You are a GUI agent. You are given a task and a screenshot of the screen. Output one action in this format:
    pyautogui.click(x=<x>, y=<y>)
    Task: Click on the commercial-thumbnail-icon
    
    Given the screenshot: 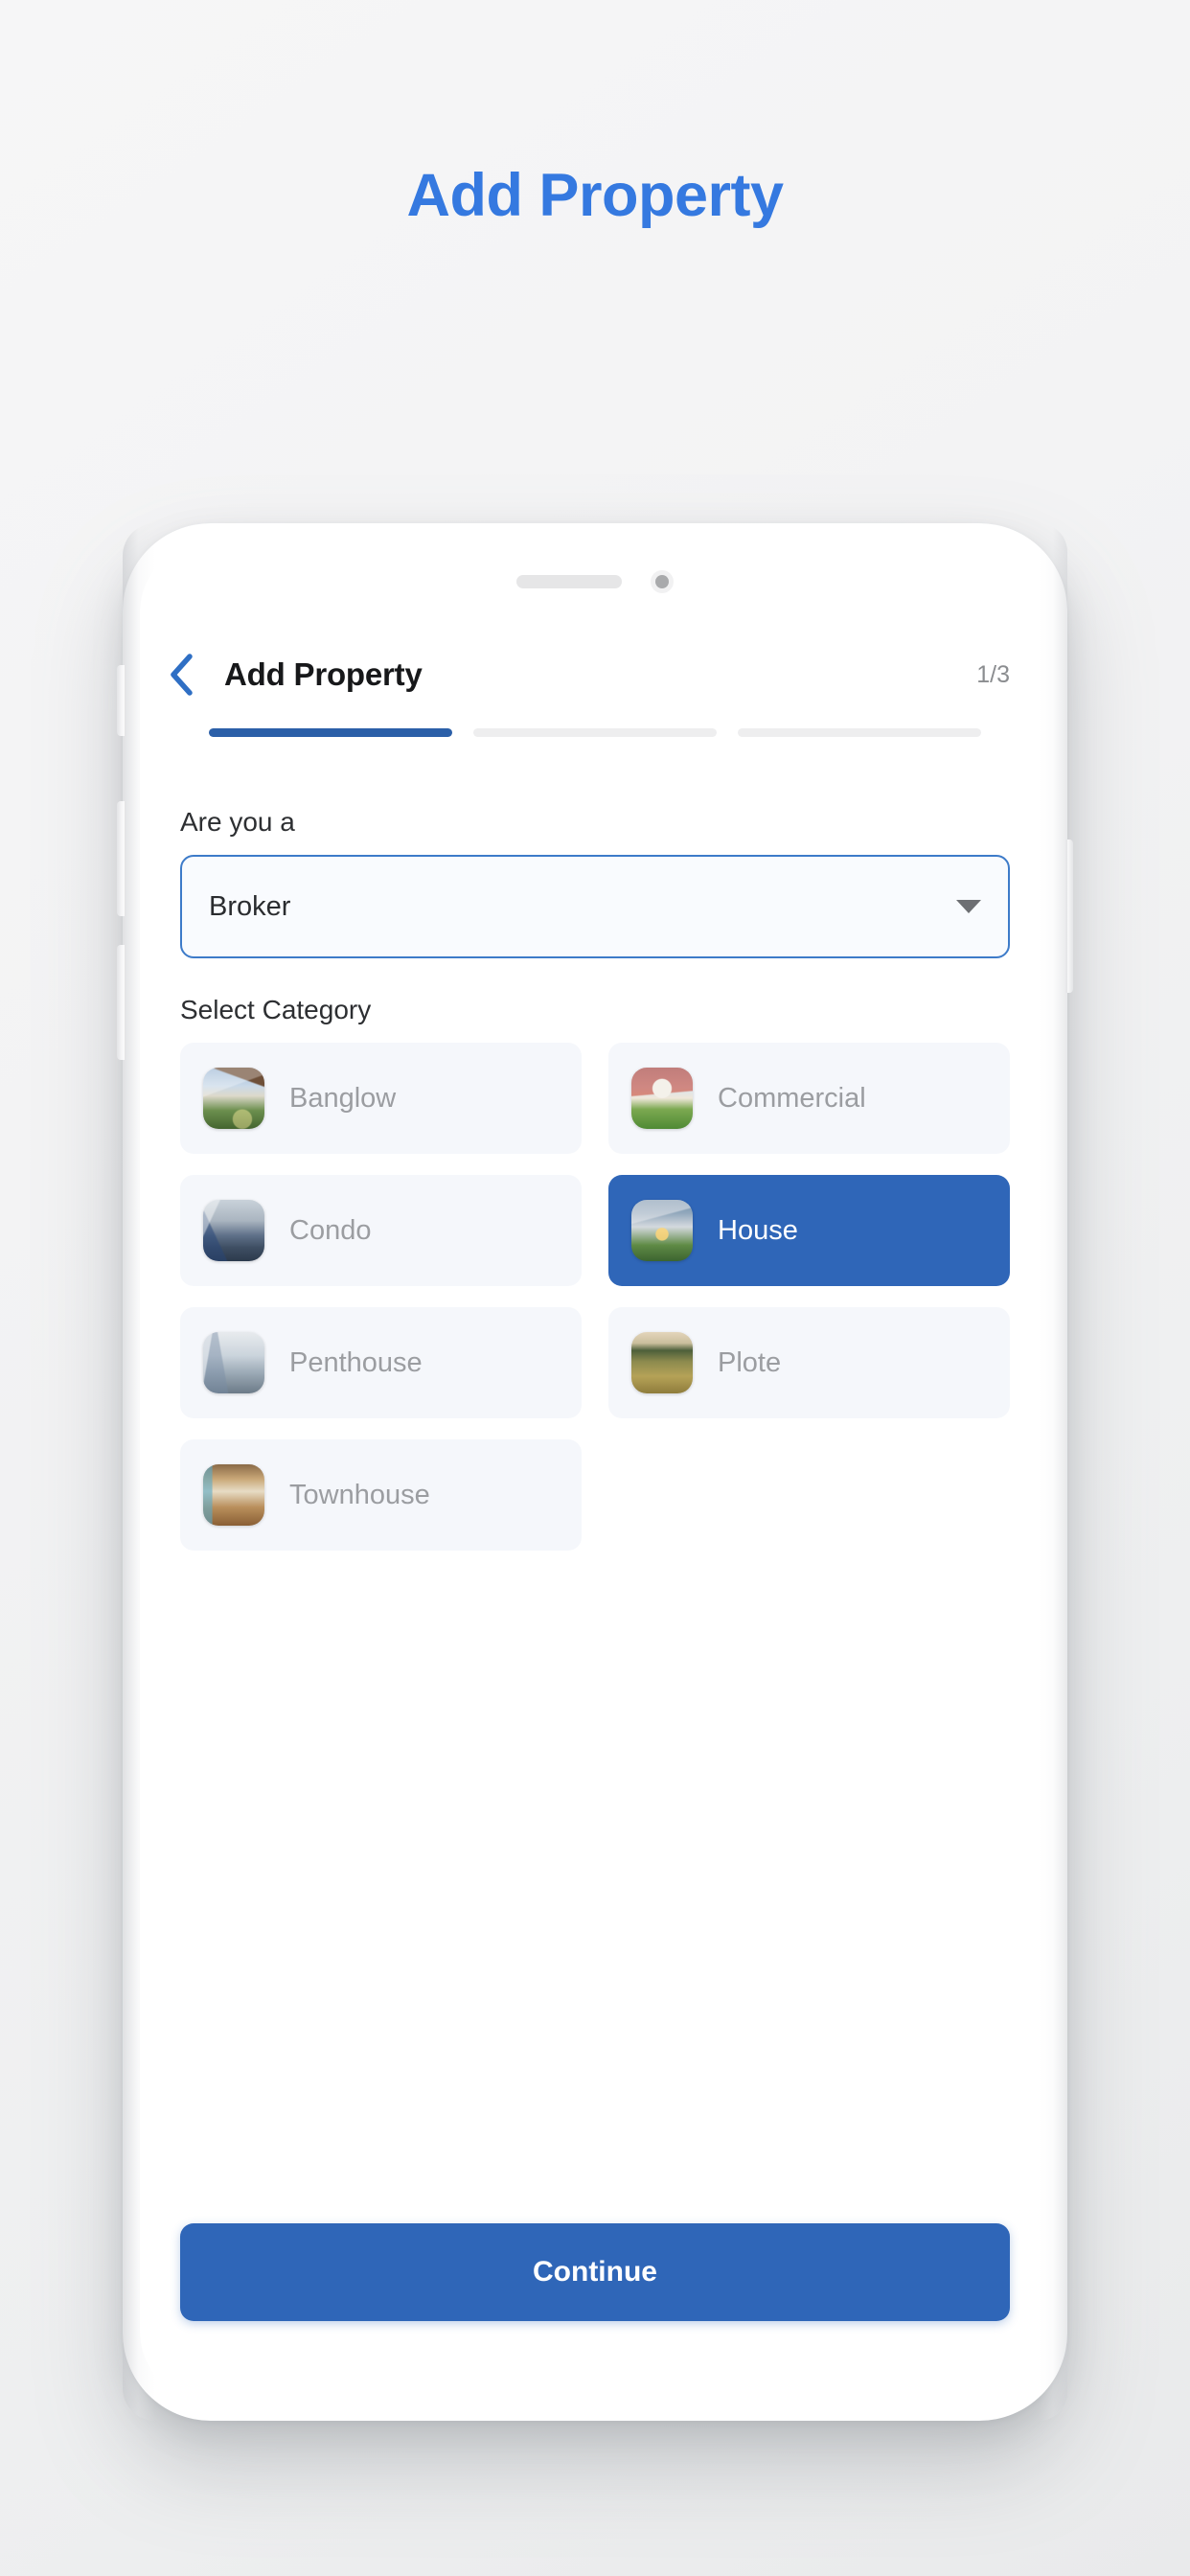 What is the action you would take?
    pyautogui.click(x=662, y=1098)
    